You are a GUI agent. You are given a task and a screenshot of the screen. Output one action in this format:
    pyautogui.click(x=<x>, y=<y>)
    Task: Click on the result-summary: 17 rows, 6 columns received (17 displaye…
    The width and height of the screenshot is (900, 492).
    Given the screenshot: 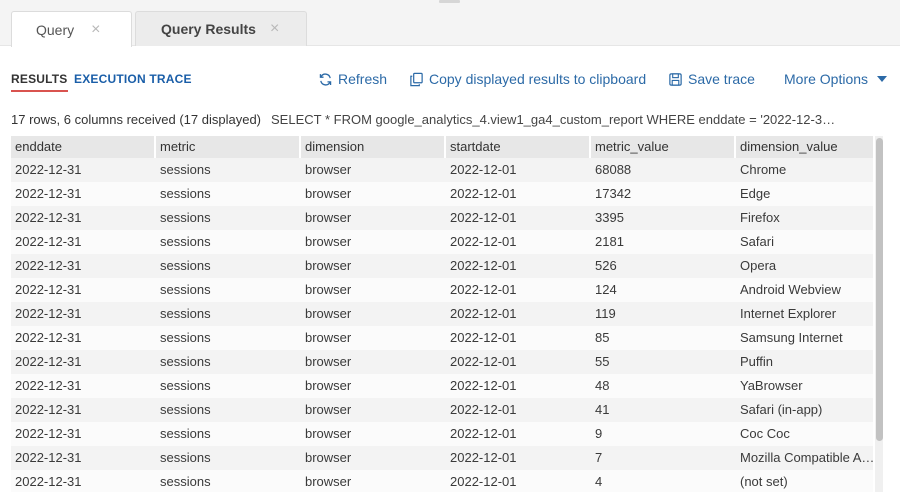 What is the action you would take?
    pyautogui.click(x=446, y=119)
    